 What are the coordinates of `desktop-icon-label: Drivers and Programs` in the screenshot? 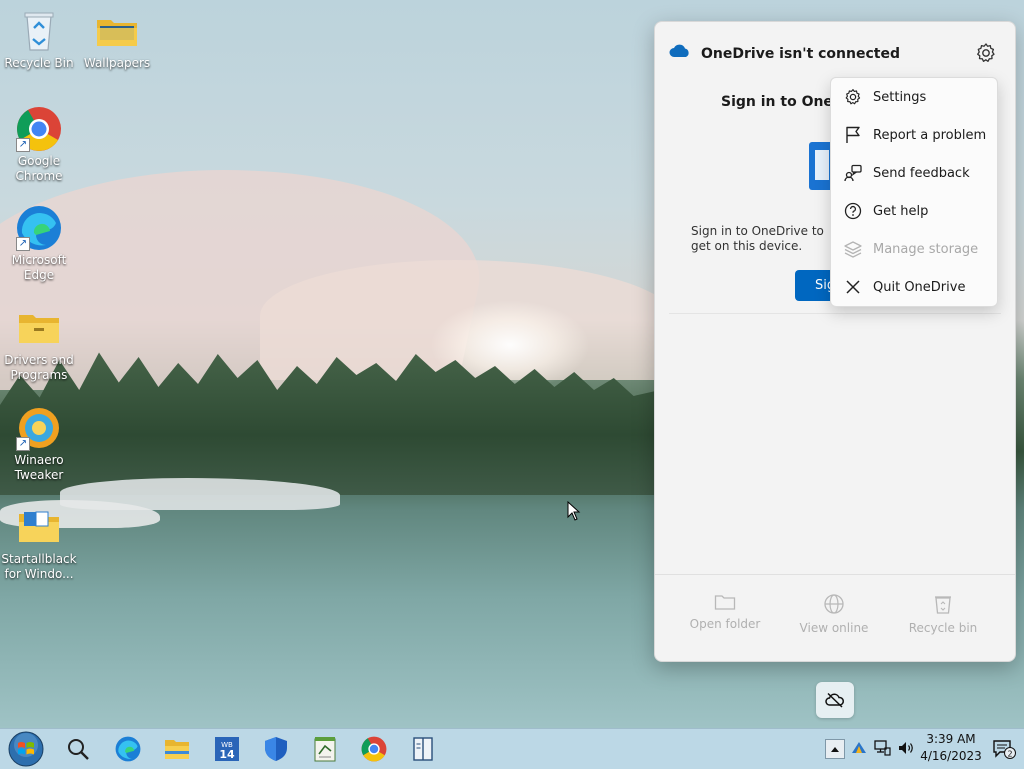 It's located at (39, 367).